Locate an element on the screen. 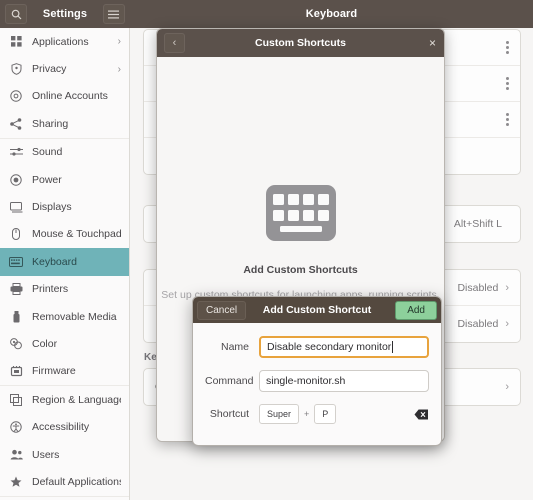 This screenshot has width=533, height=500. shield-icon is located at coordinates (16, 69).